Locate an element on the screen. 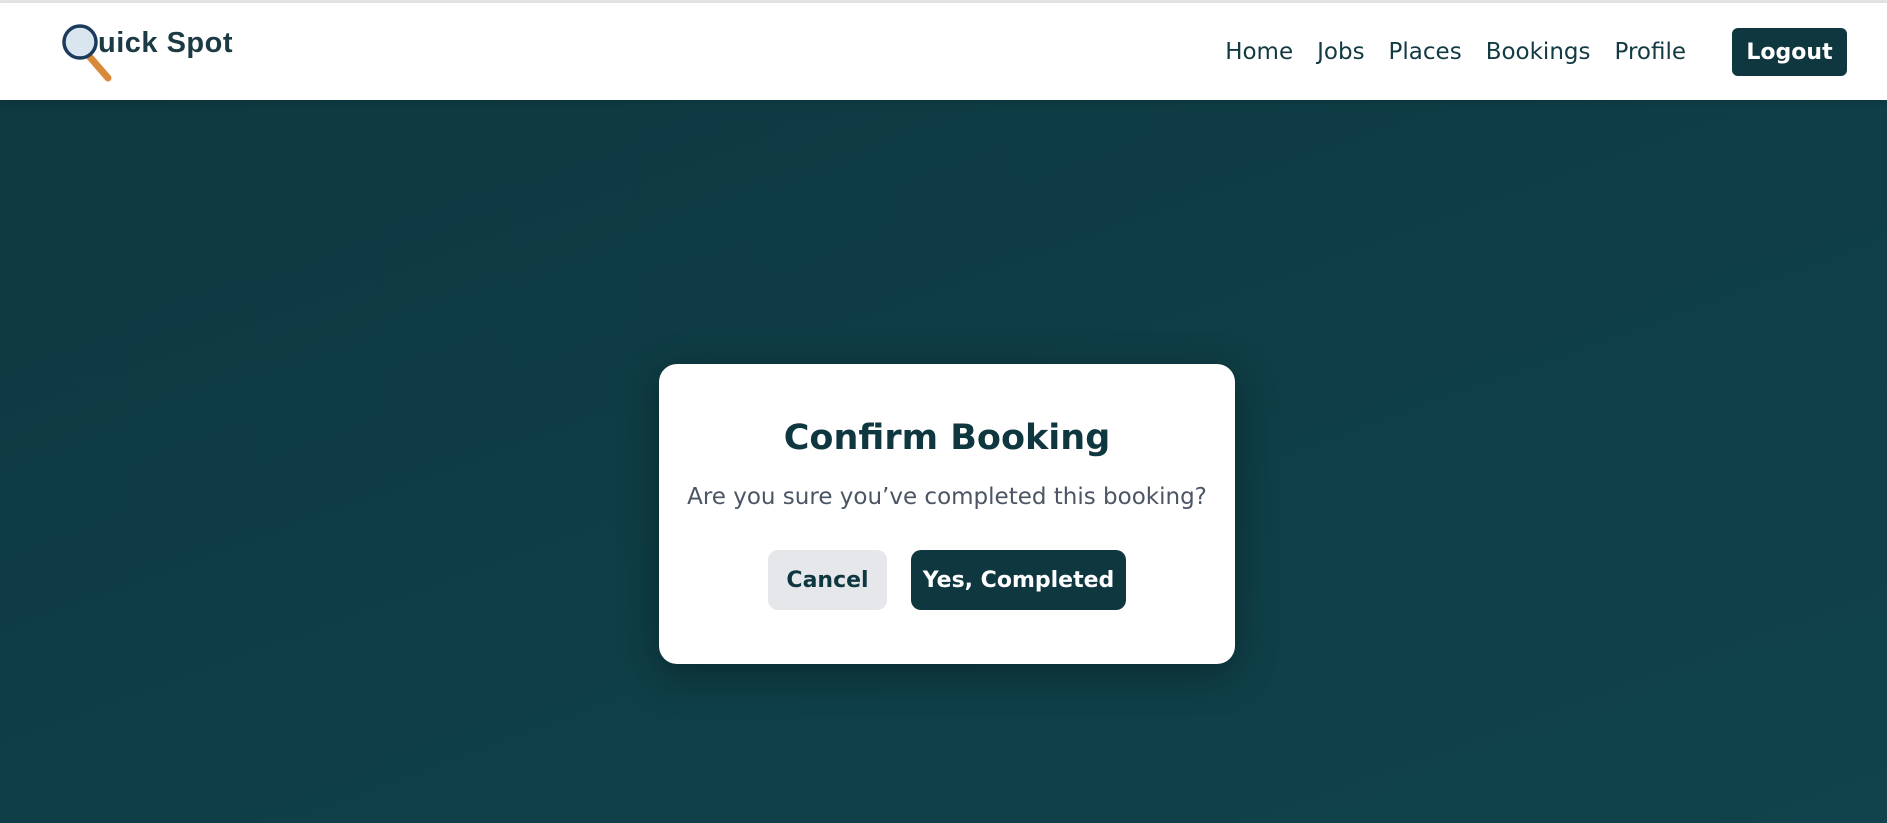 The width and height of the screenshot is (1887, 823). brand-name: uick Spot is located at coordinates (166, 43).